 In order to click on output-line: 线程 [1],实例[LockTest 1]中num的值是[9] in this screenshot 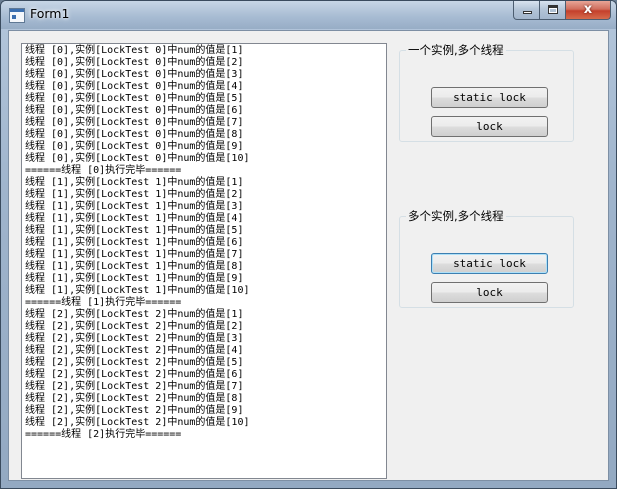, I will do `click(134, 278)`.